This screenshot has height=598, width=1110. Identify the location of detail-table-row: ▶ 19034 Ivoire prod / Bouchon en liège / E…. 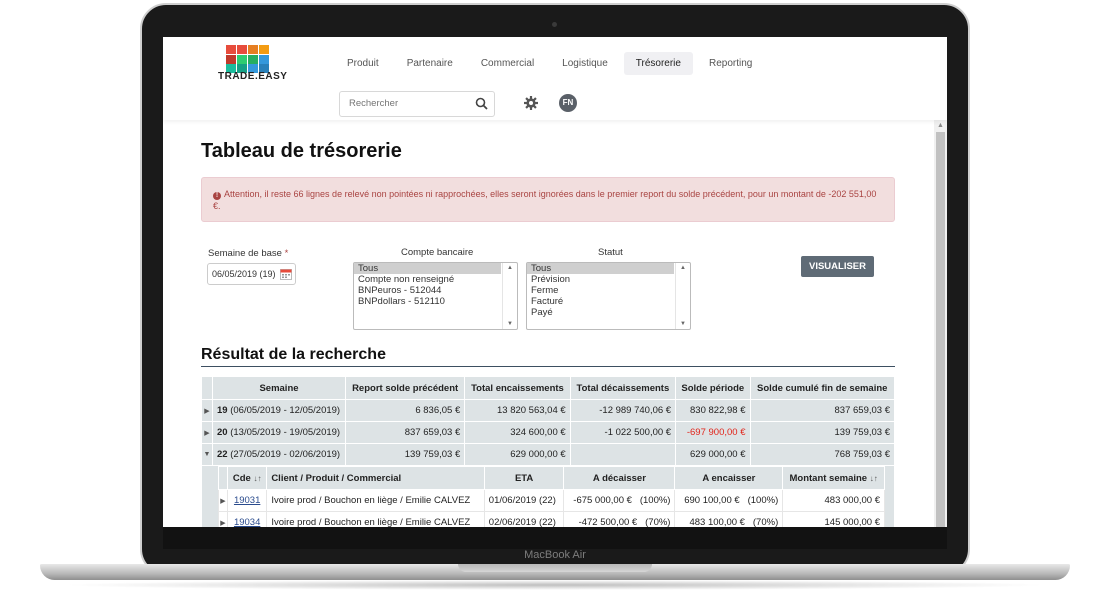
(551, 519).